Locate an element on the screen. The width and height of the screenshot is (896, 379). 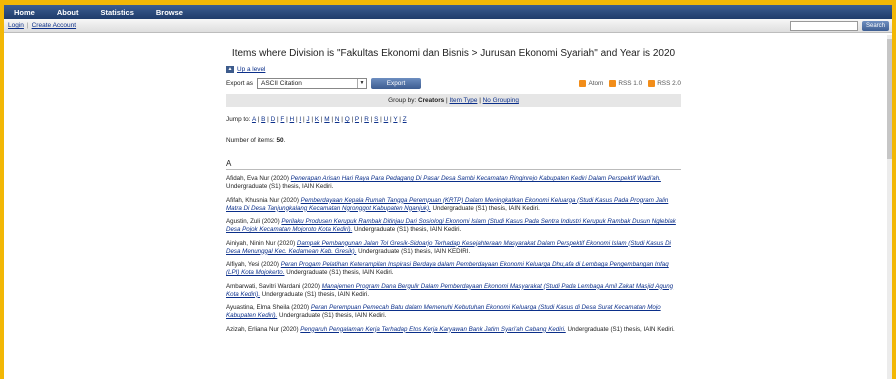
feed-links: Atom RSS 1.0 RSS 2.0 is located at coordinates (627, 83).